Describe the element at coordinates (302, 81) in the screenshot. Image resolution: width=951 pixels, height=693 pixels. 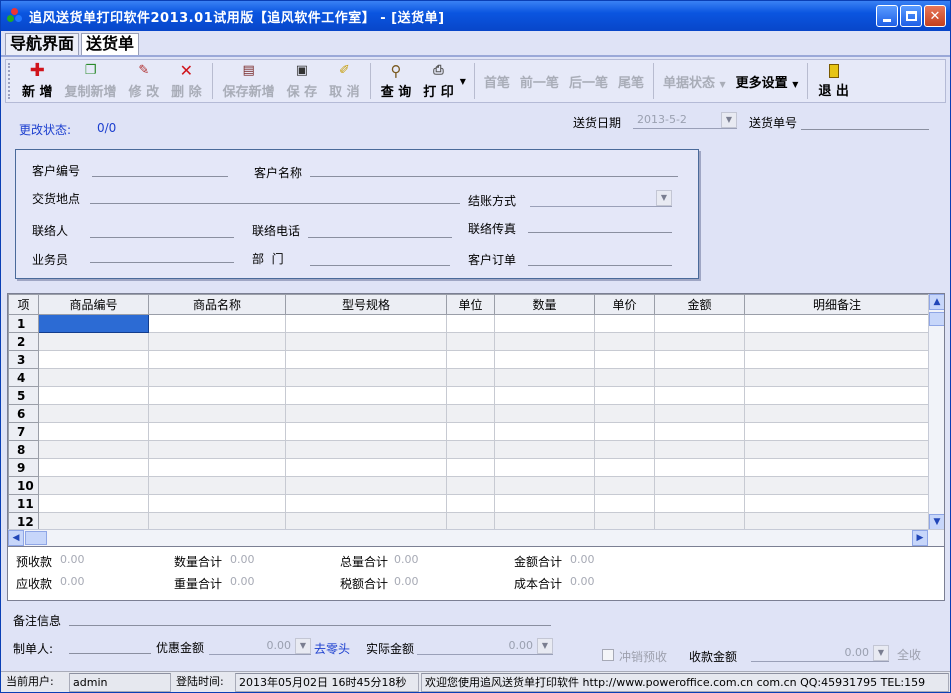
I see `save-button: ▣ 保 存` at that location.